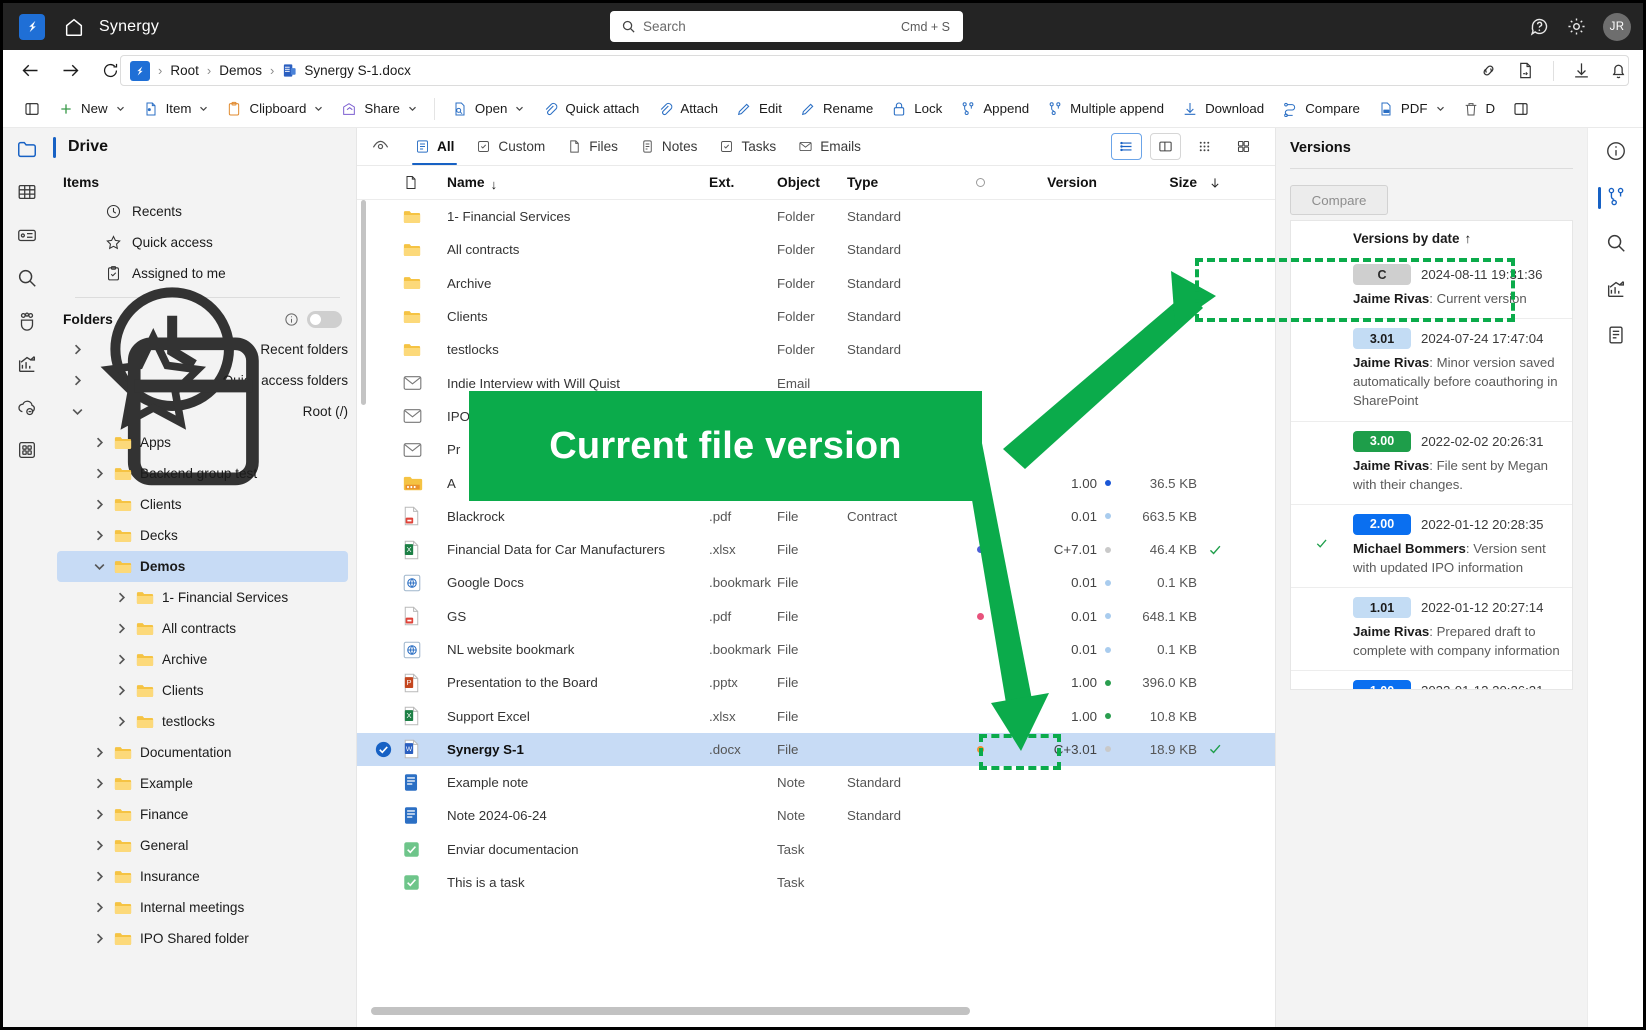 The image size is (1646, 1030). What do you see at coordinates (202, 628) in the screenshot?
I see `tree-item-all-contracts: All contracts` at bounding box center [202, 628].